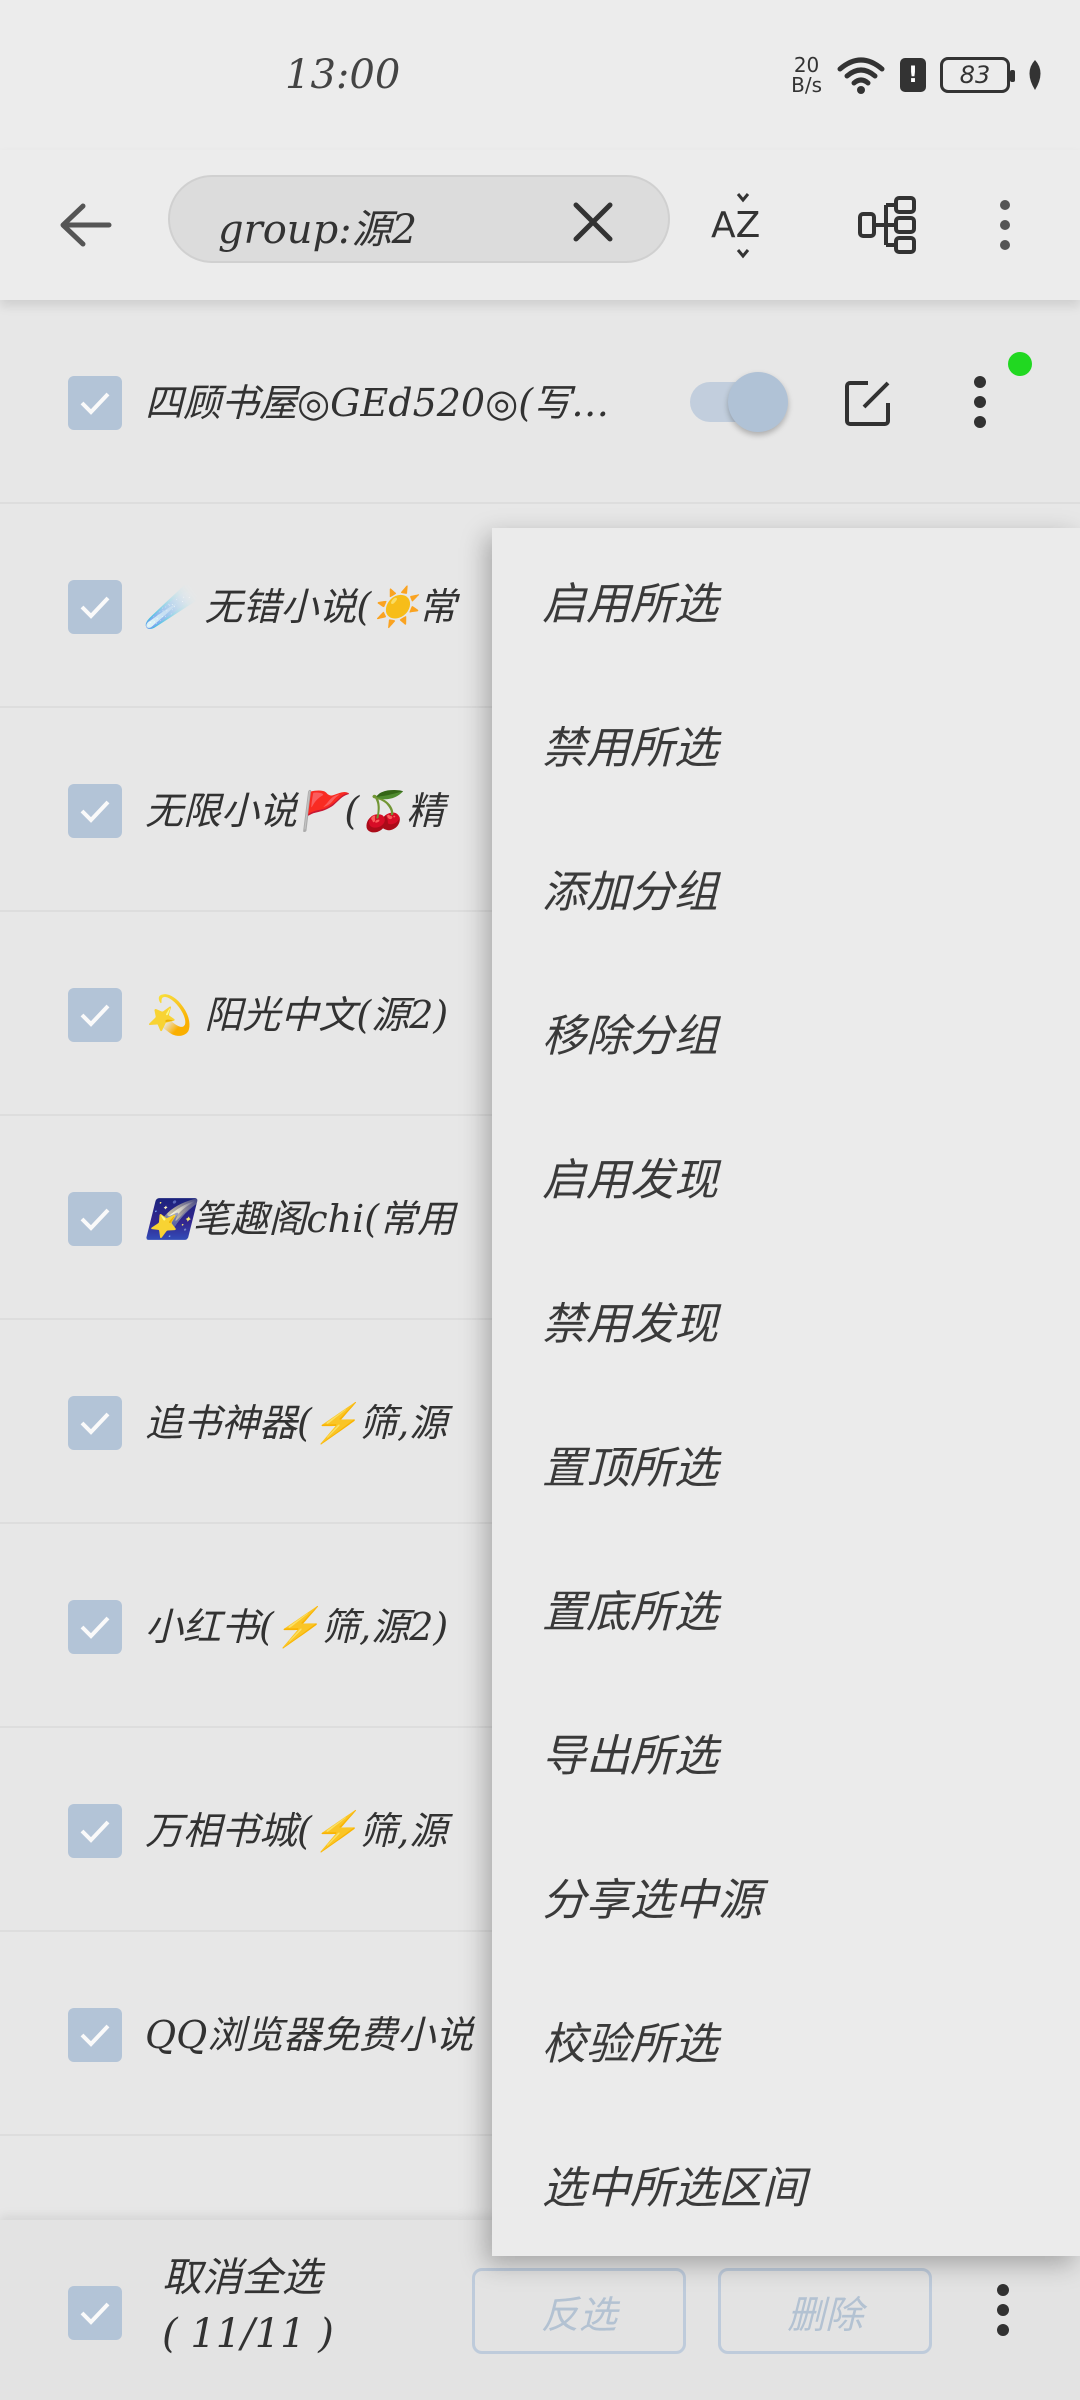  I want to click on sort-az-icon: AZ, so click(735, 226).